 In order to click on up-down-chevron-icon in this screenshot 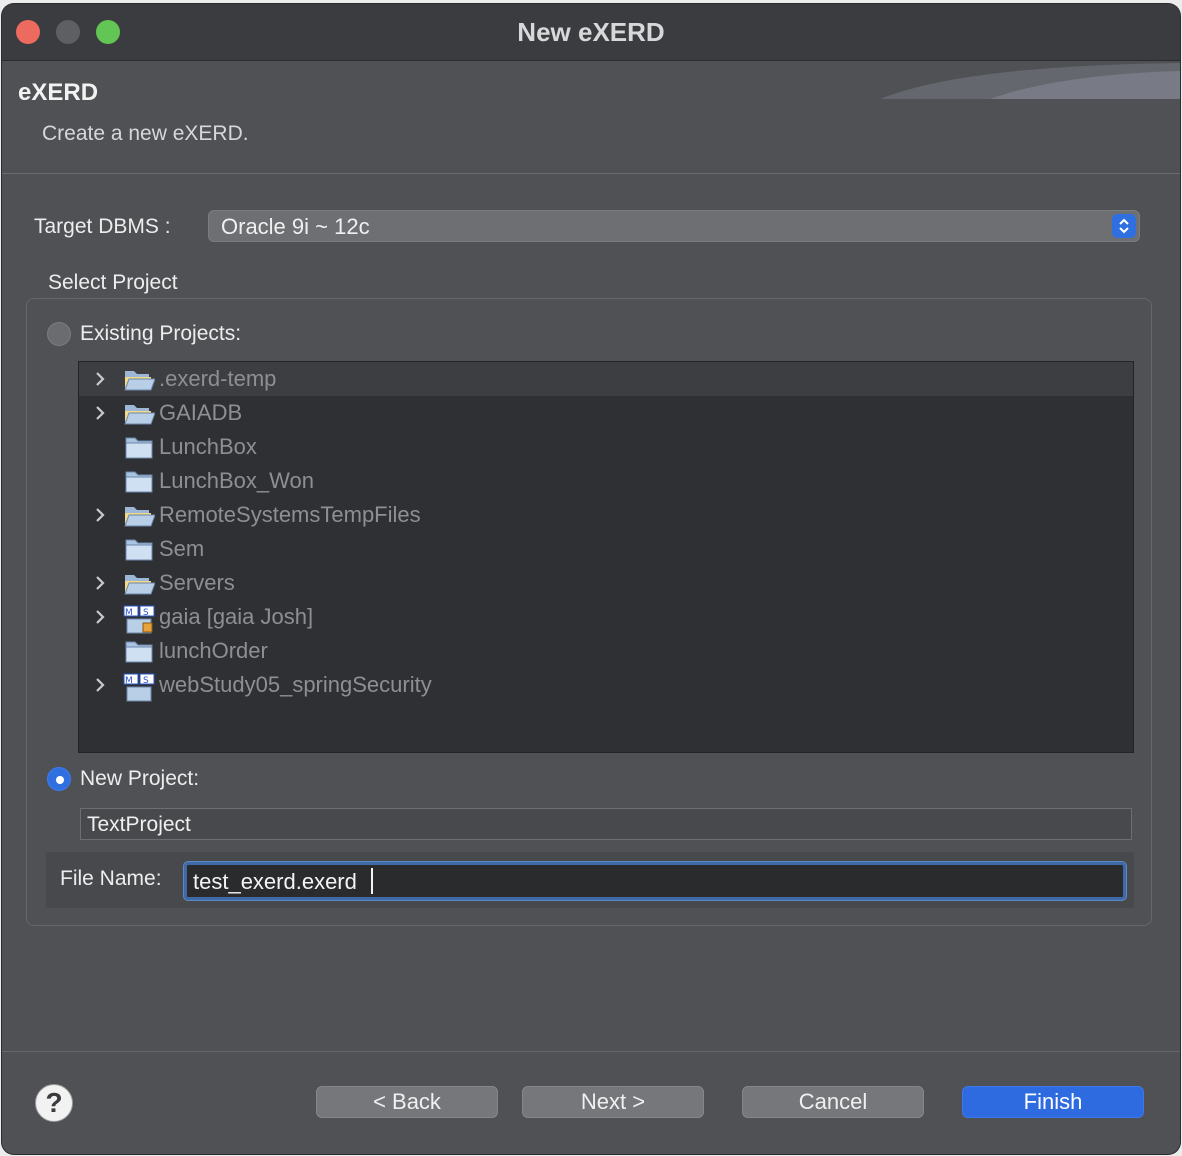, I will do `click(1124, 226)`.